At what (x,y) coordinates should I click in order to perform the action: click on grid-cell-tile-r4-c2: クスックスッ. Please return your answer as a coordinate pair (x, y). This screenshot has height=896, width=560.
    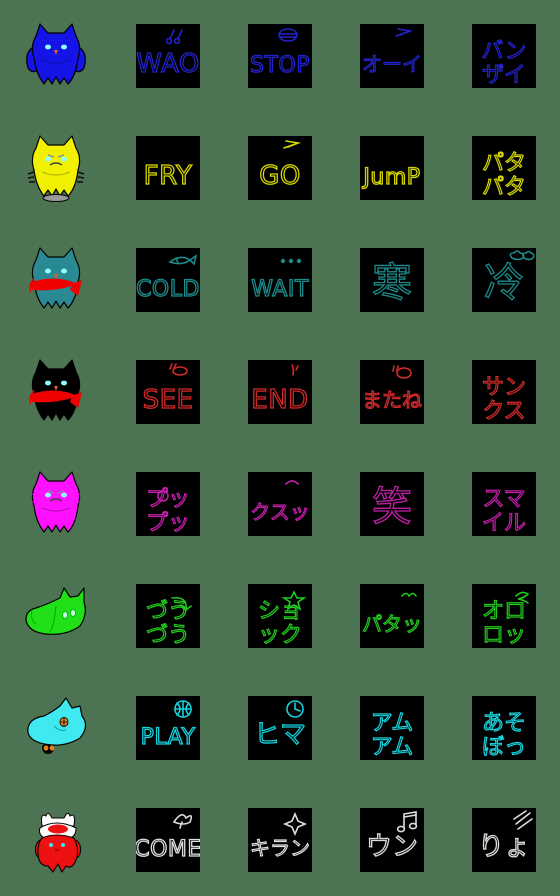
    Looking at the image, I should click on (280, 504).